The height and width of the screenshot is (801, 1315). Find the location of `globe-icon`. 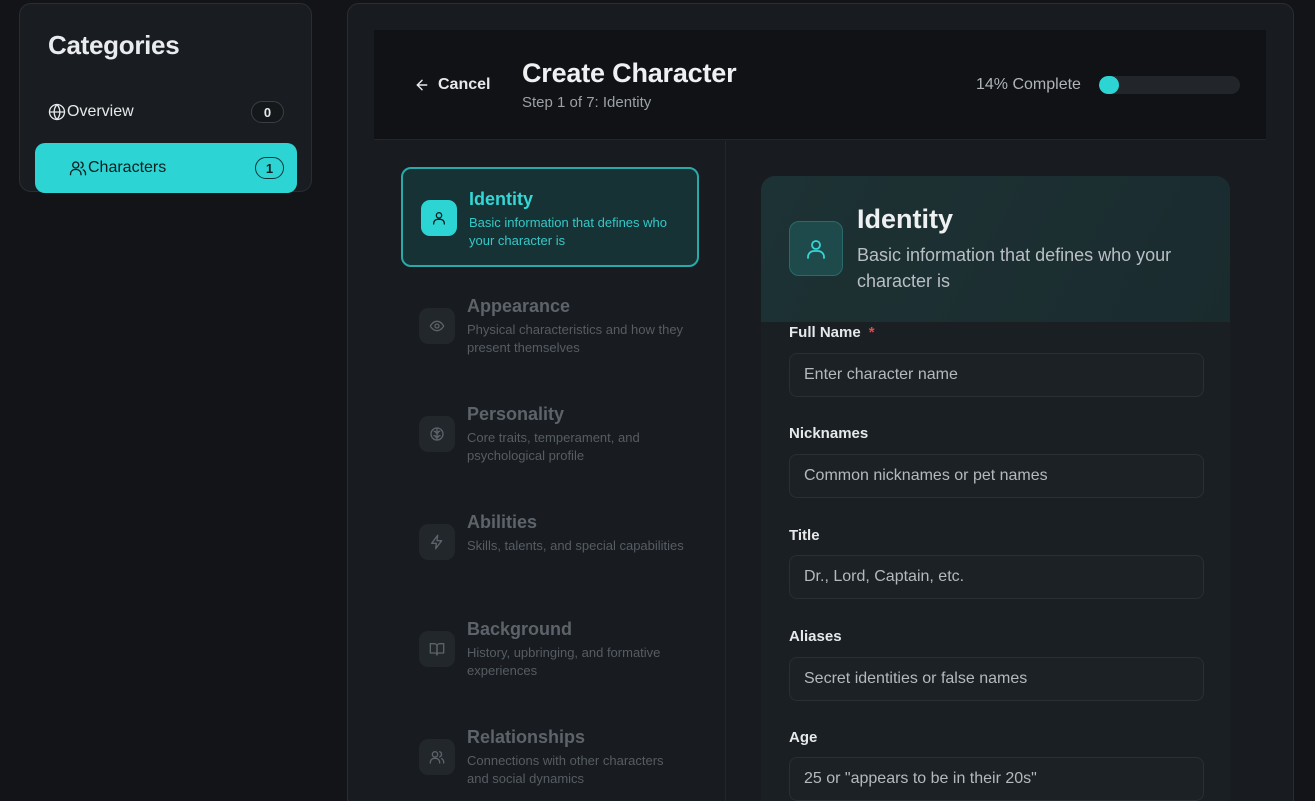

globe-icon is located at coordinates (57, 112).